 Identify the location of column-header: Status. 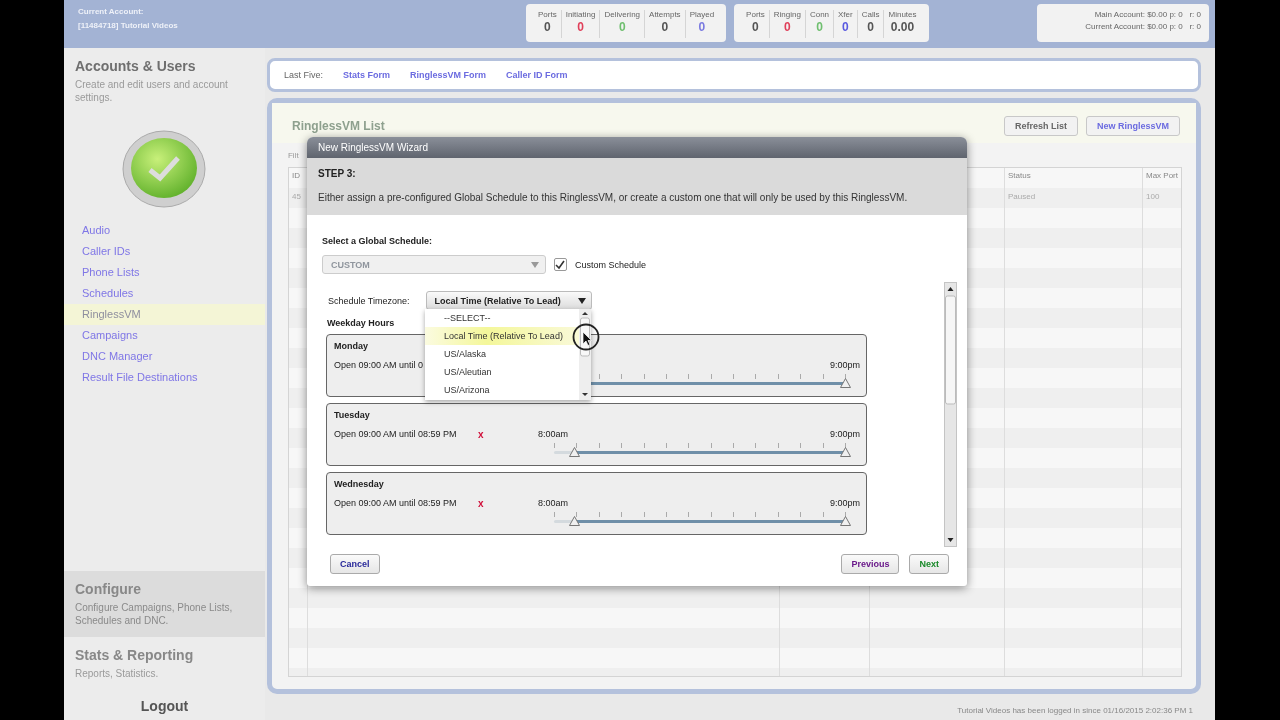
(1073, 178).